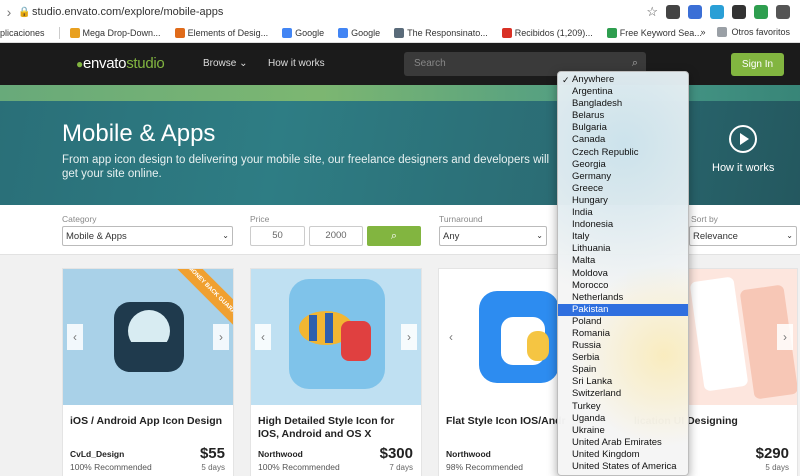 The width and height of the screenshot is (800, 476). I want to click on dropdown-option-label: Greece, so click(588, 188).